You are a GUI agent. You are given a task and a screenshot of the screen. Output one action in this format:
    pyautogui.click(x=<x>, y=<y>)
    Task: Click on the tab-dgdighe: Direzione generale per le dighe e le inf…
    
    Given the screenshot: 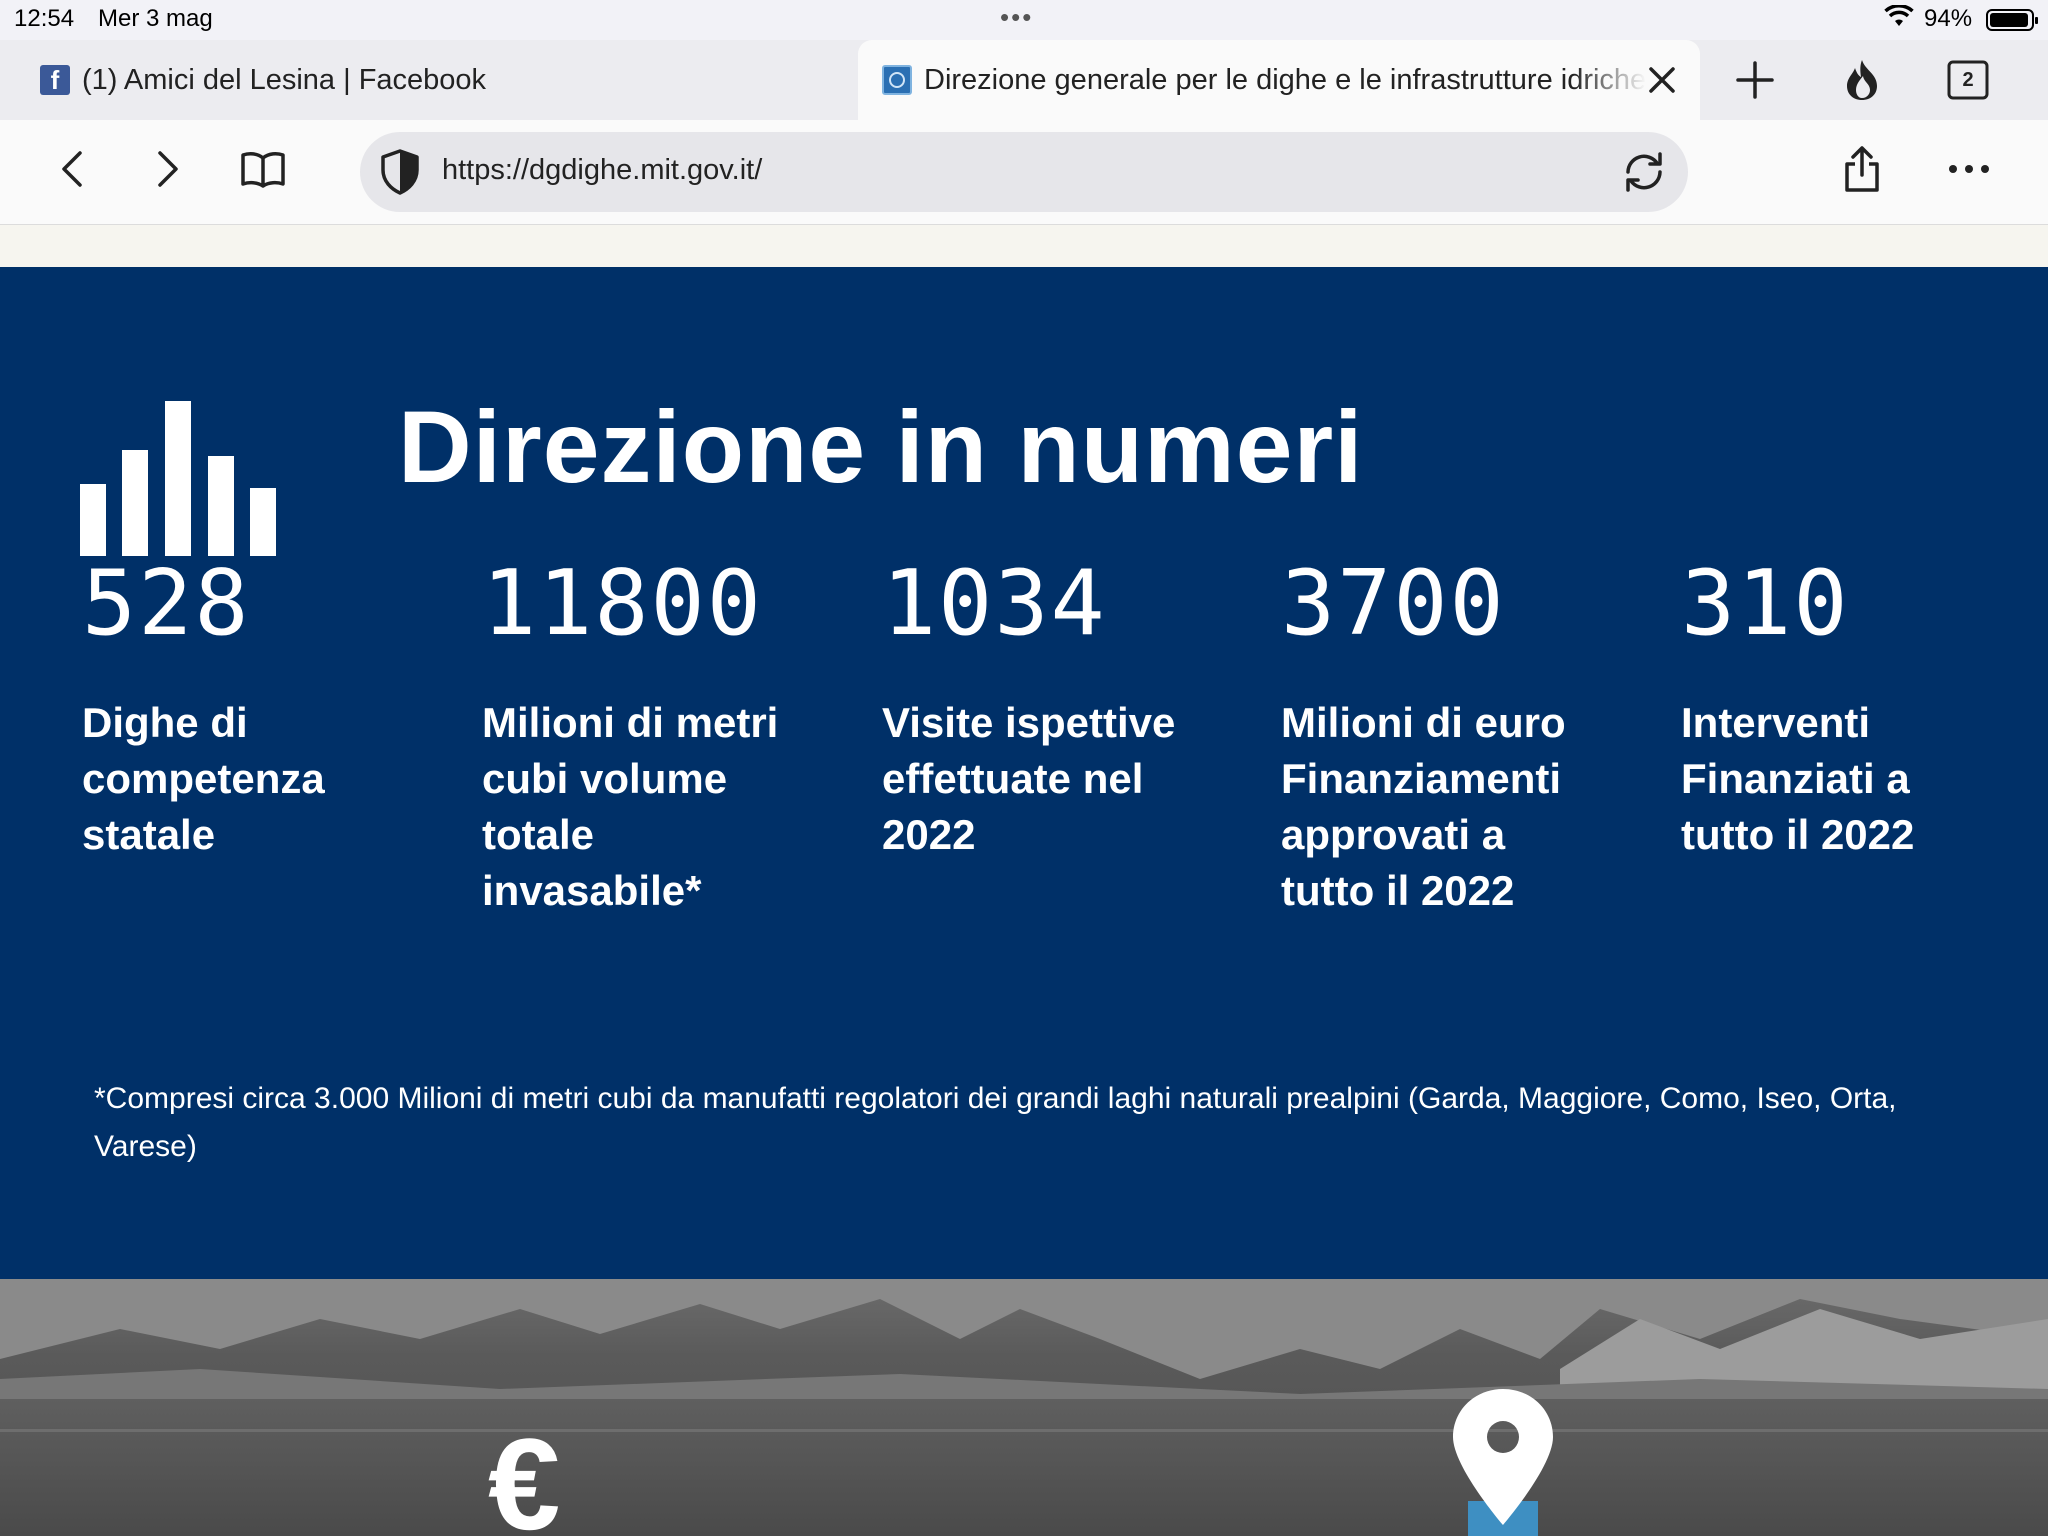 What is the action you would take?
    pyautogui.click(x=1279, y=80)
    